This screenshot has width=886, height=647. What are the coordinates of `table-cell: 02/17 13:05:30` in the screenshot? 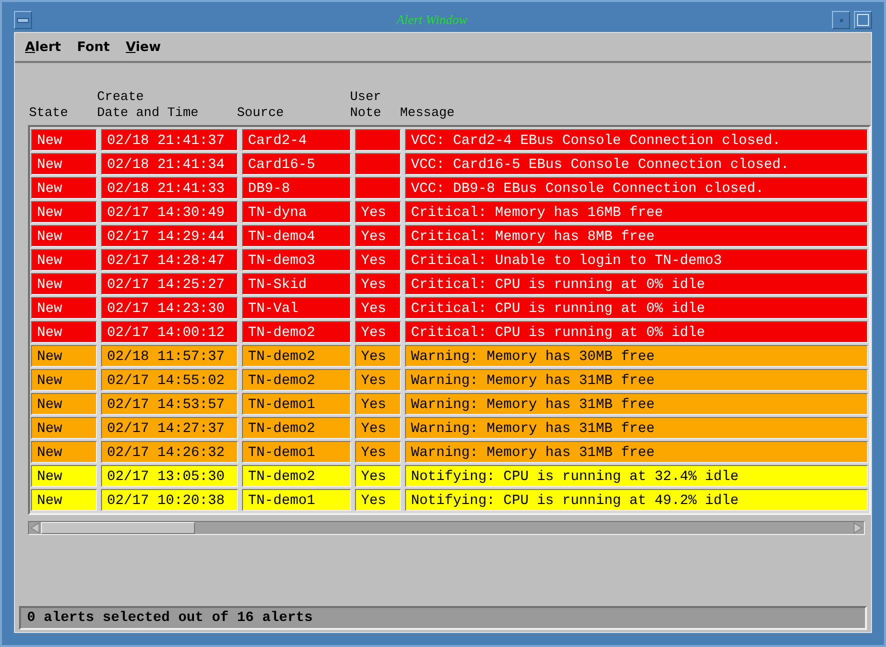 It's located at (169, 476).